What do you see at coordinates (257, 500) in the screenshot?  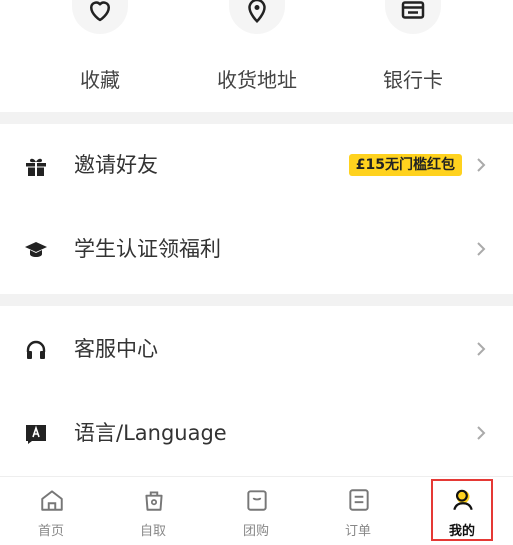 I see `group-buy-icon` at bounding box center [257, 500].